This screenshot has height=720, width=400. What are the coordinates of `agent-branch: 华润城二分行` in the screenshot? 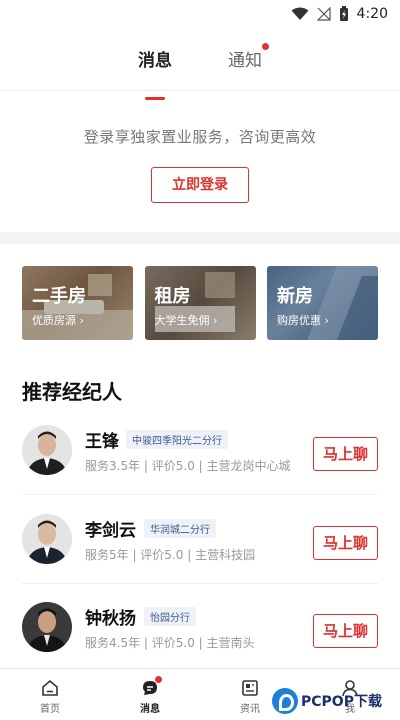 It's located at (180, 528).